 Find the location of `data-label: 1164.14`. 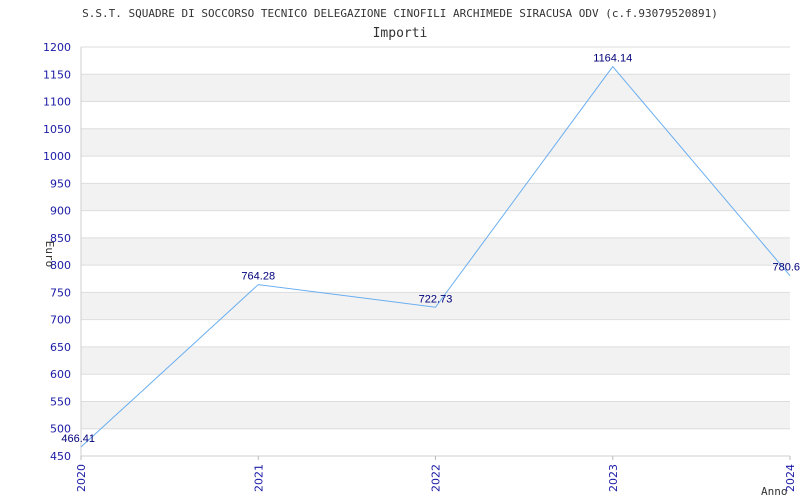

data-label: 1164.14 is located at coordinates (612, 59).